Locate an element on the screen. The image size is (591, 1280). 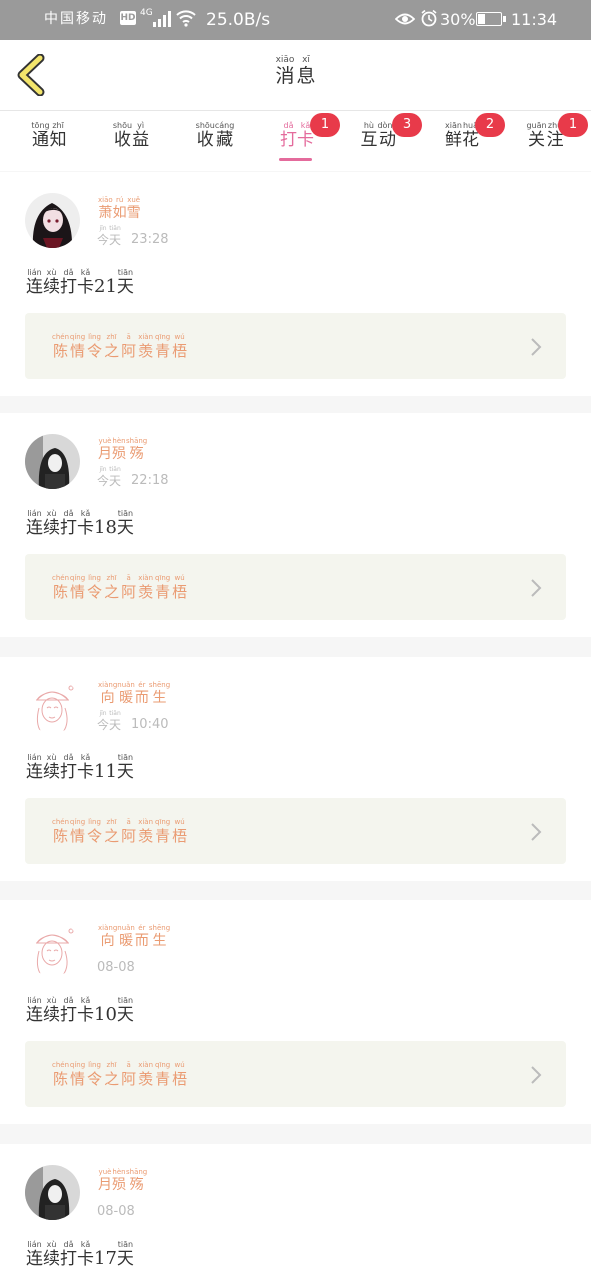
pinyin: hèn is located at coordinates (119, 1172).